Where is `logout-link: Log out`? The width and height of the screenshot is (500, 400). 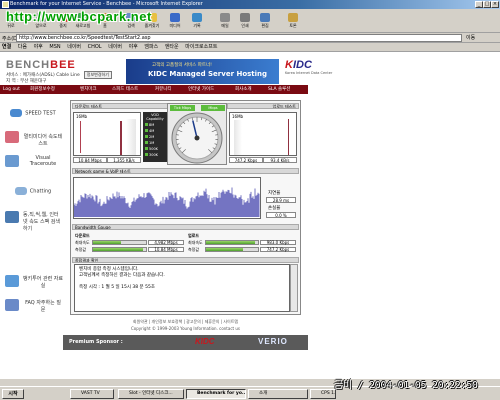 logout-link: Log out is located at coordinates (11, 89).